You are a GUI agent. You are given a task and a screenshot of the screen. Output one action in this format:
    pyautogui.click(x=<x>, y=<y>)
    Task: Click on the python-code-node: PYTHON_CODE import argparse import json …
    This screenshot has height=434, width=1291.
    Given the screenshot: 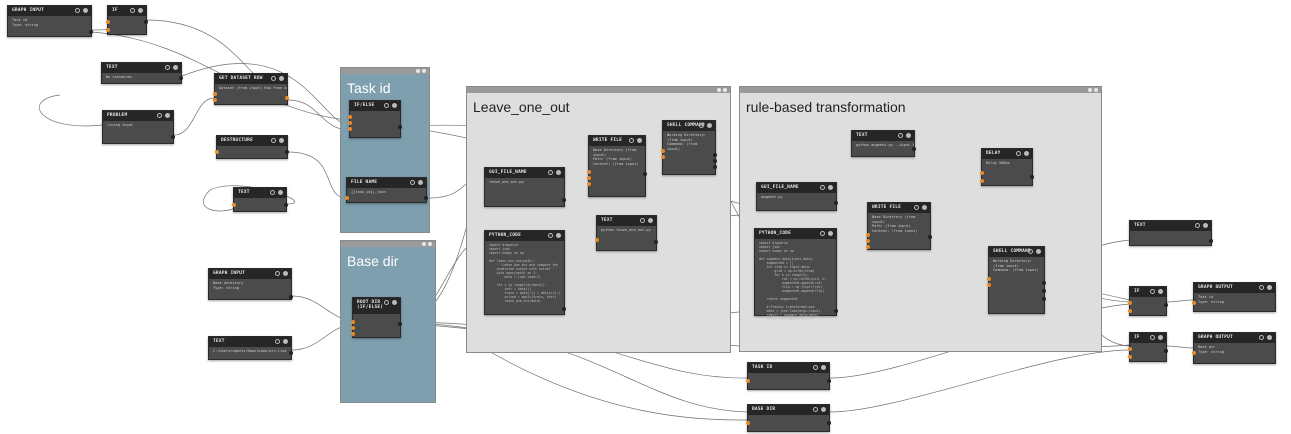 What is the action you would take?
    pyautogui.click(x=525, y=272)
    